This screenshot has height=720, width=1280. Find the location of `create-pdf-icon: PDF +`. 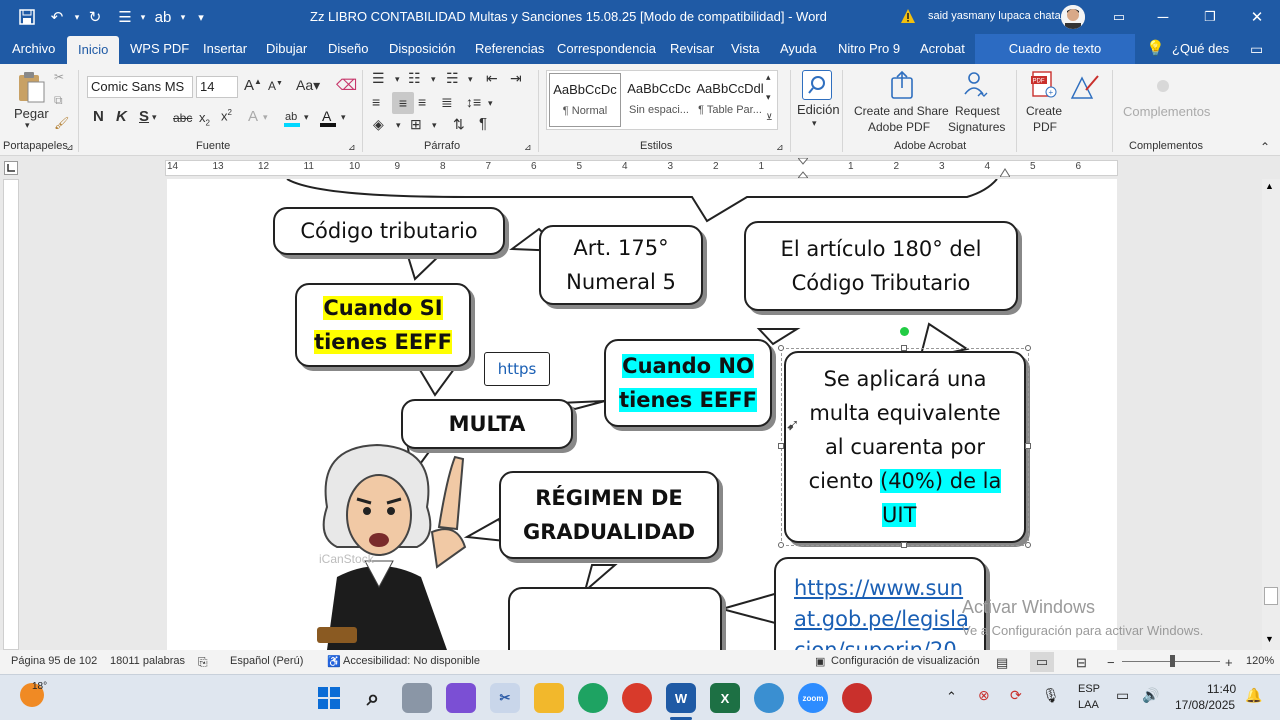

create-pdf-icon: PDF + is located at coordinates (1044, 85).